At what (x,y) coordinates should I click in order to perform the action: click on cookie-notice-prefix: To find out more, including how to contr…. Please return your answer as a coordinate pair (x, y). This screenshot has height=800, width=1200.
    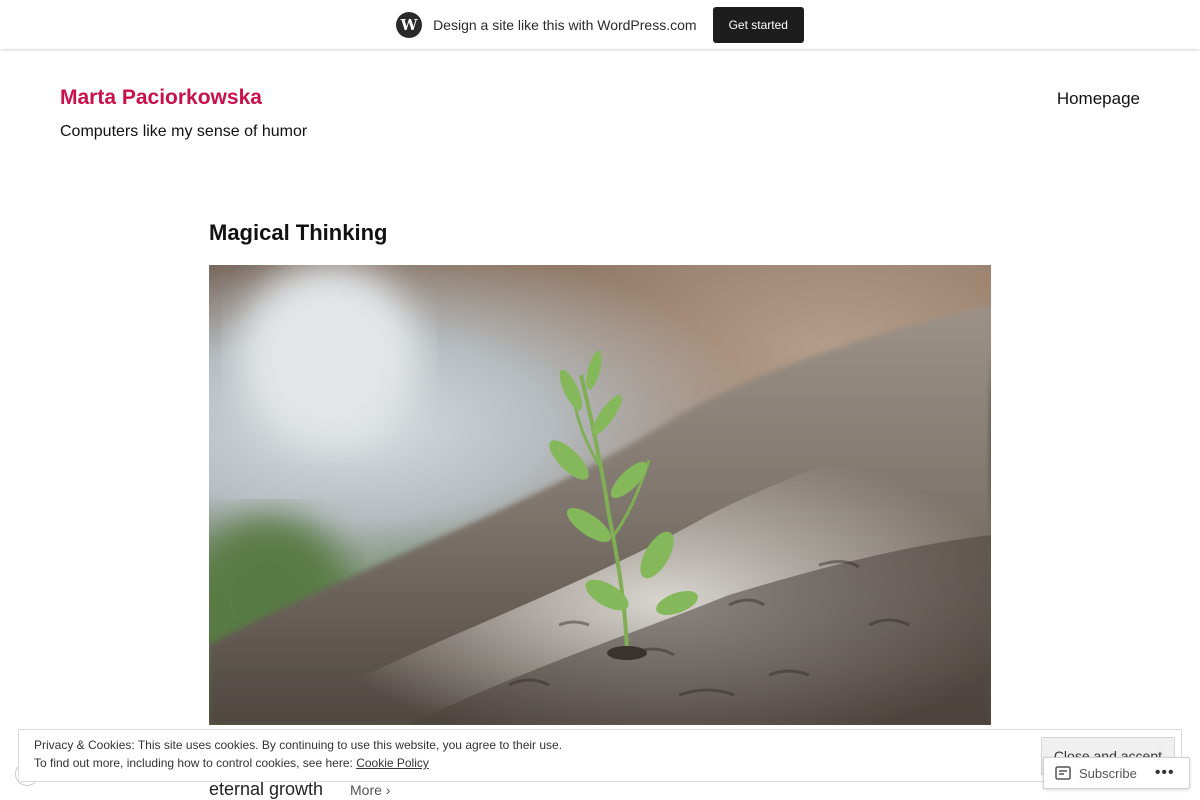
    Looking at the image, I should click on (195, 763).